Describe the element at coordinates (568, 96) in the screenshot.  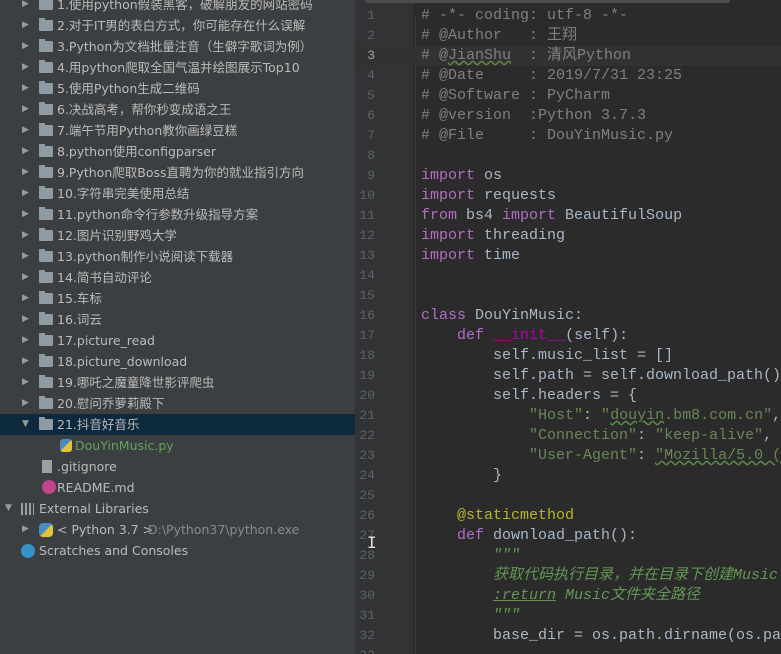
I see `code-line: 5 # @Software : PyCharm` at that location.